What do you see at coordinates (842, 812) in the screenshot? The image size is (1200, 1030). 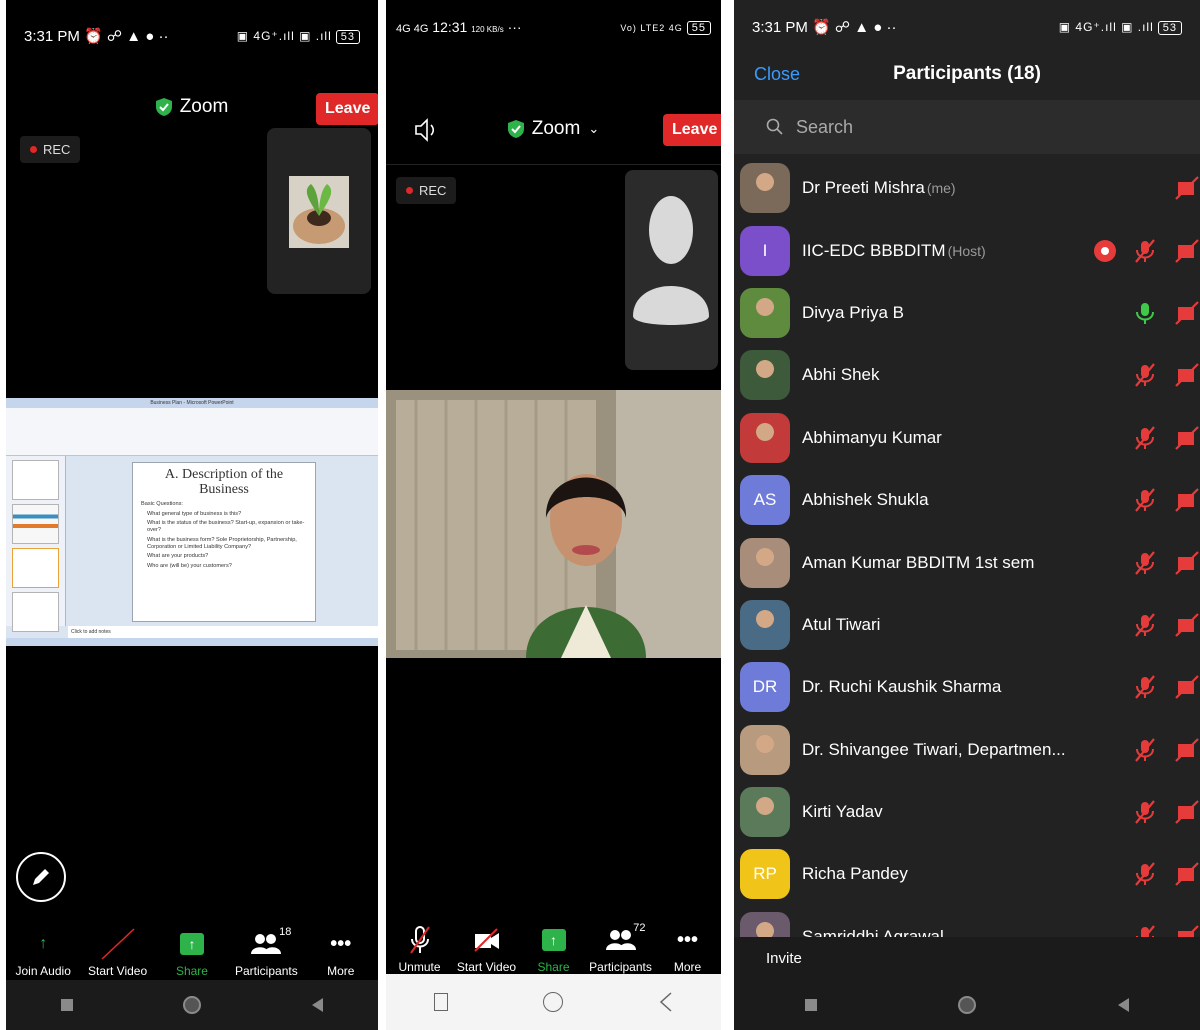 I see `participant-name: Kirti Yadav` at bounding box center [842, 812].